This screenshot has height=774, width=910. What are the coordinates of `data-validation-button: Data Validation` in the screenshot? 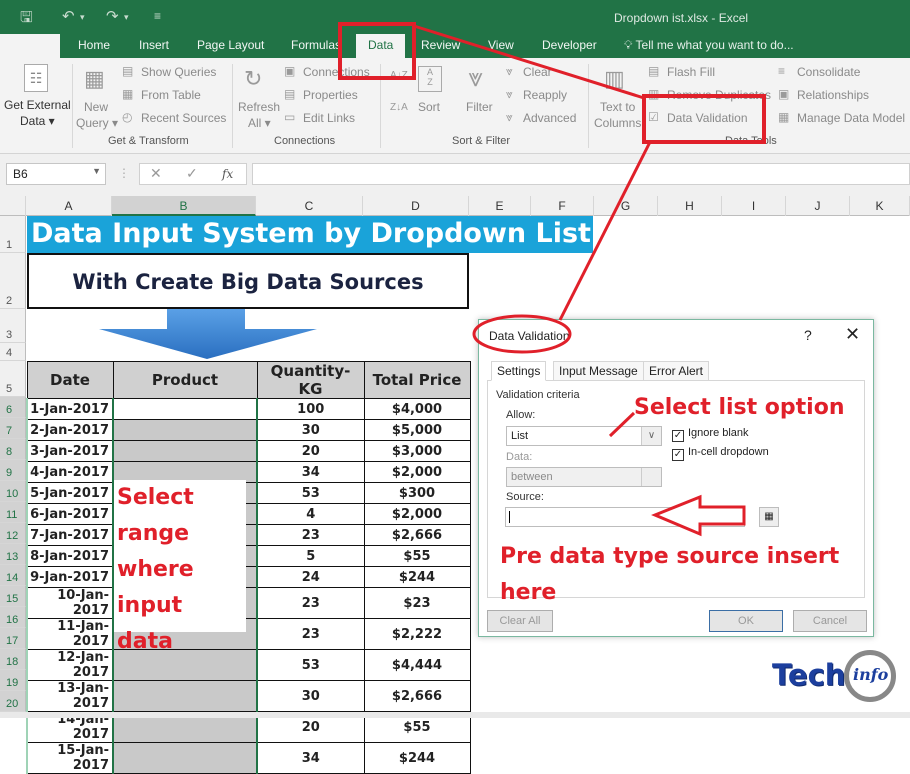 It's located at (707, 118).